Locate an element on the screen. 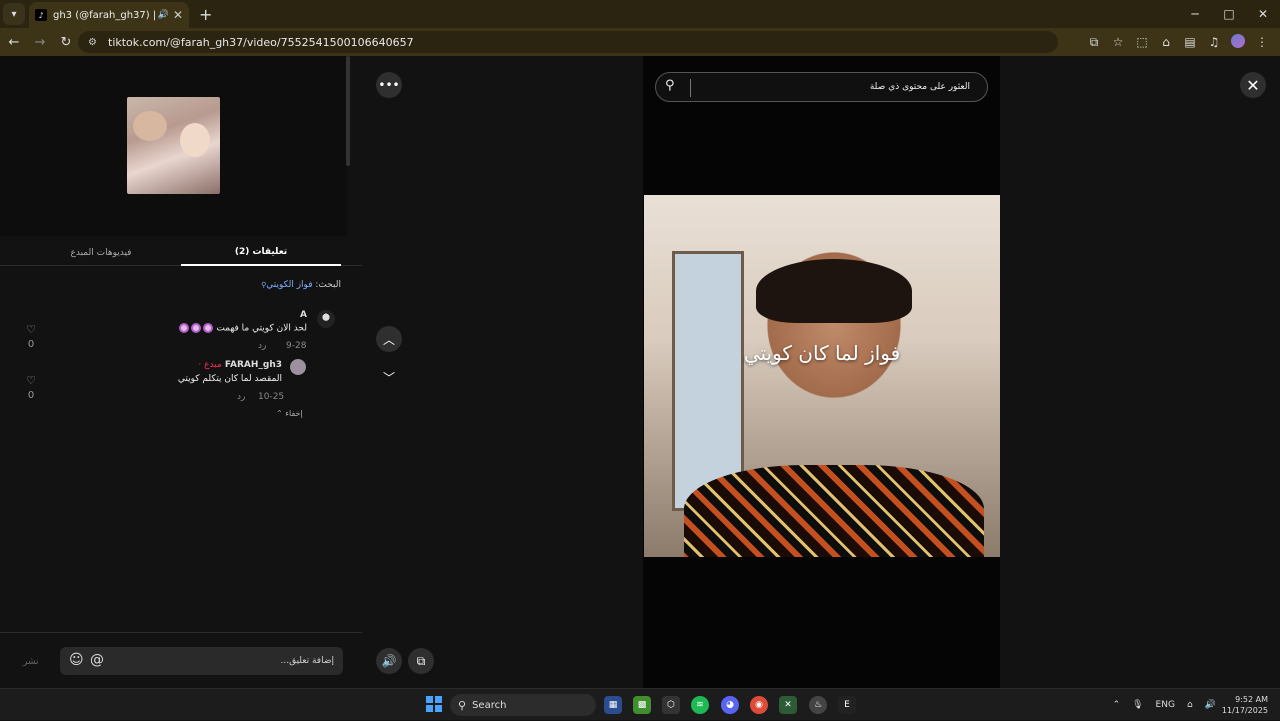 The height and width of the screenshot is (721, 1280). clock-time: 9:52 AM is located at coordinates (1251, 699).